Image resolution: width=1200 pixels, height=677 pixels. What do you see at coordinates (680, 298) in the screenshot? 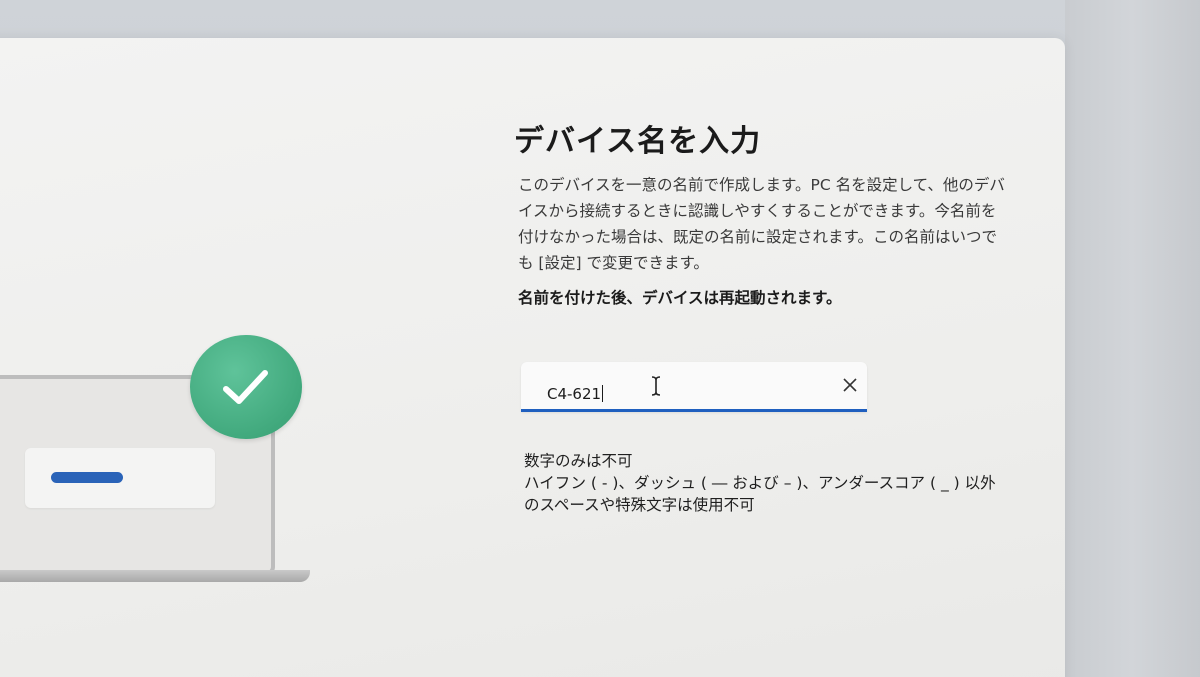
I see `restart-notice: 名前を付けた後、デバイスは再起動されます。` at bounding box center [680, 298].